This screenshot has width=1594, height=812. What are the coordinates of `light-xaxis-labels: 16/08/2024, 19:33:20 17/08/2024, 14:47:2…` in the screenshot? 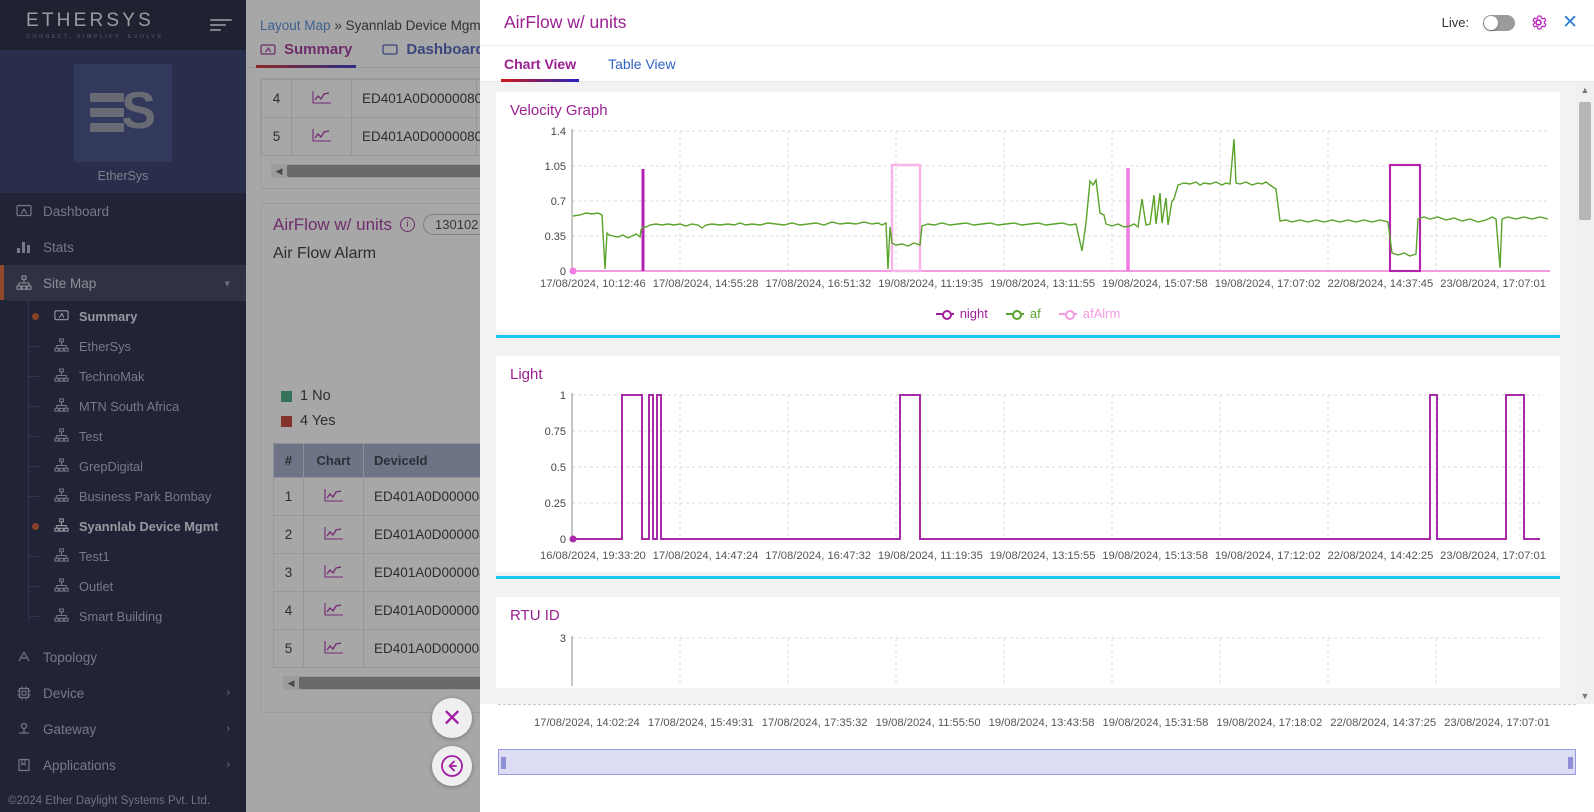 It's located at (1028, 559).